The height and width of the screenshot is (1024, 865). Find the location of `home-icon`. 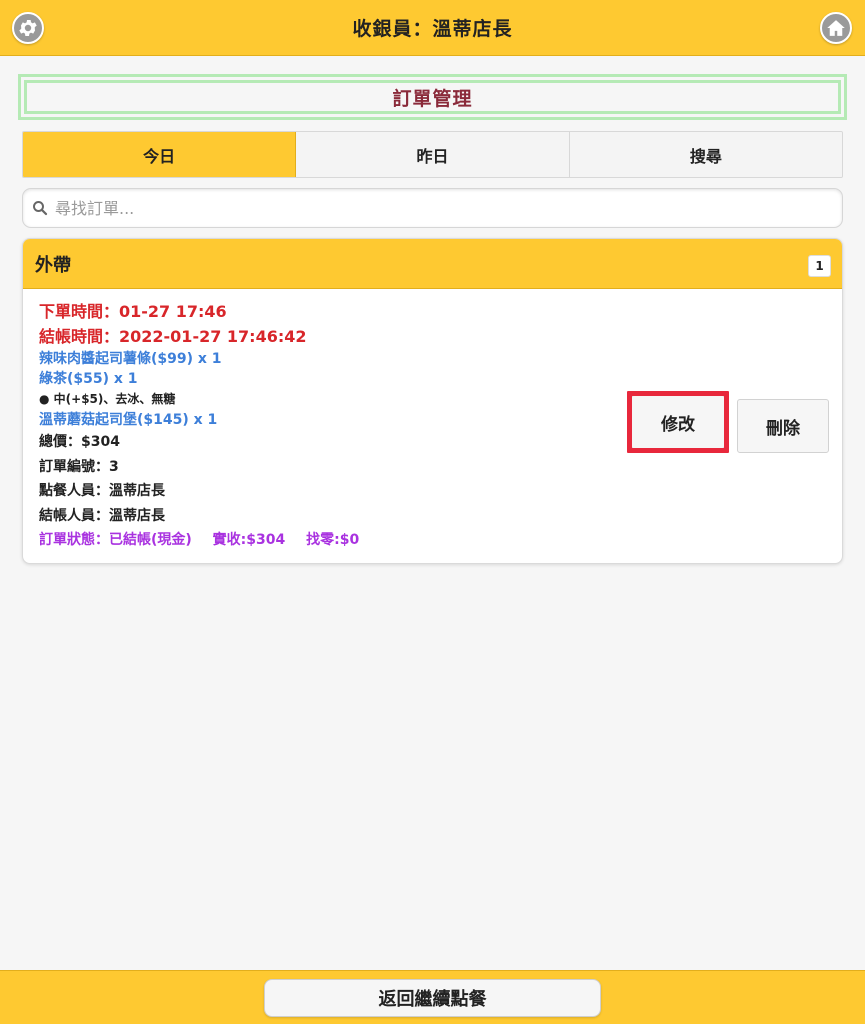

home-icon is located at coordinates (836, 28).